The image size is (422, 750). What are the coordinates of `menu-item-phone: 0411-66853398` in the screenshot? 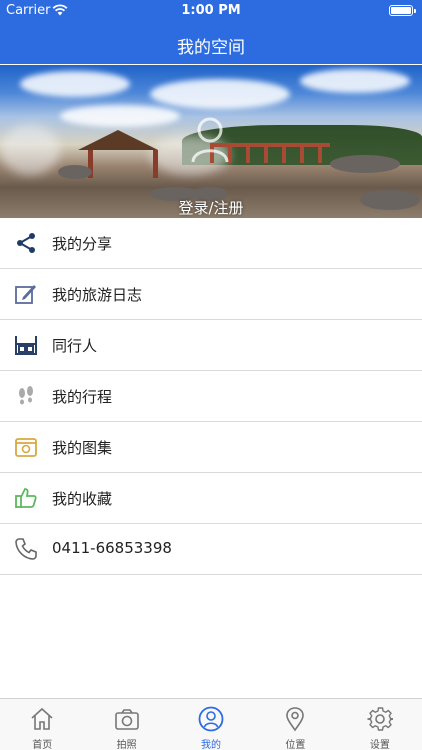 It's located at (211, 549).